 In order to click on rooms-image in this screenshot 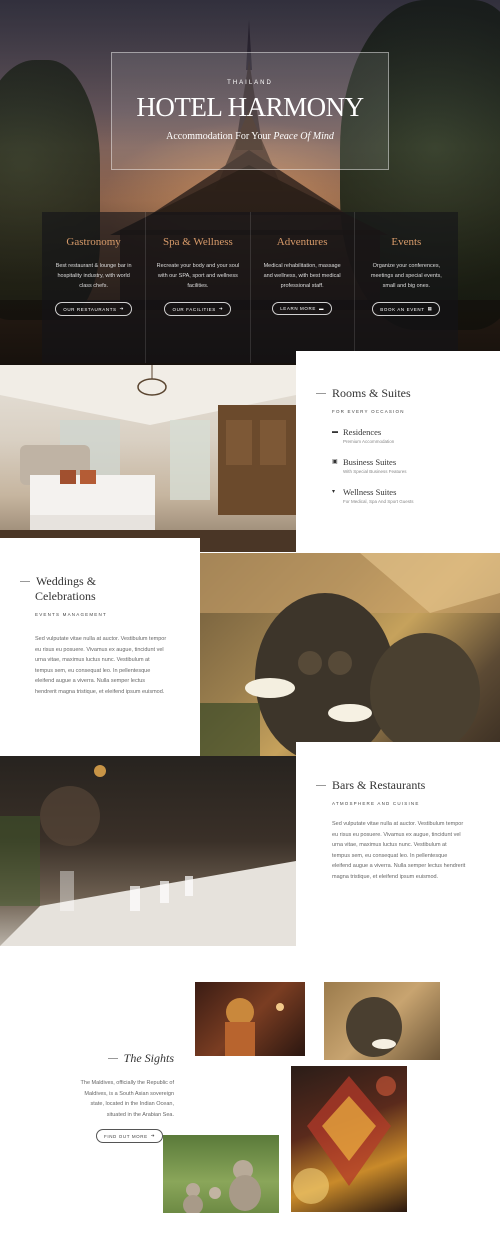, I will do `click(148, 458)`.